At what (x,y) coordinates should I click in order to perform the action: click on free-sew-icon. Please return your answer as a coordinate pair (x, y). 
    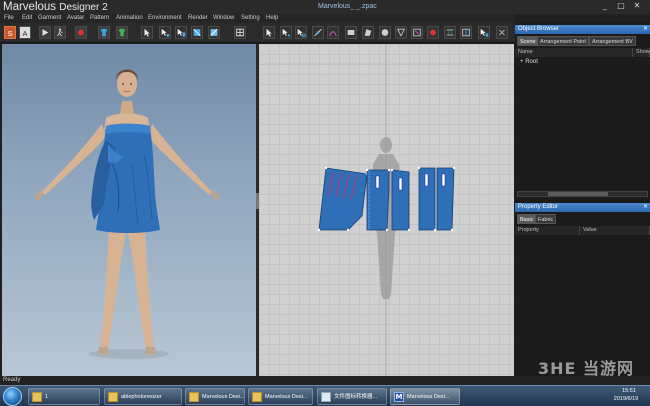
    Looking at the image, I should click on (450, 32).